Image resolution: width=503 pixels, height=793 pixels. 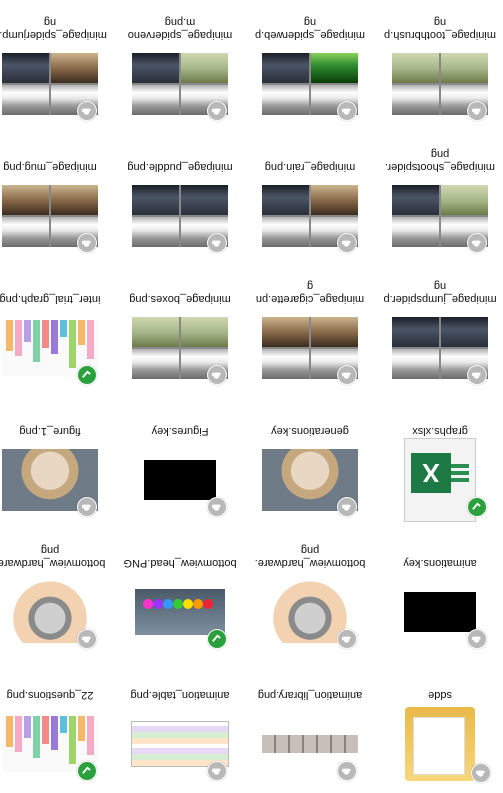 I want to click on file-item: minipage_spidervenom.png, so click(x=180, y=70).